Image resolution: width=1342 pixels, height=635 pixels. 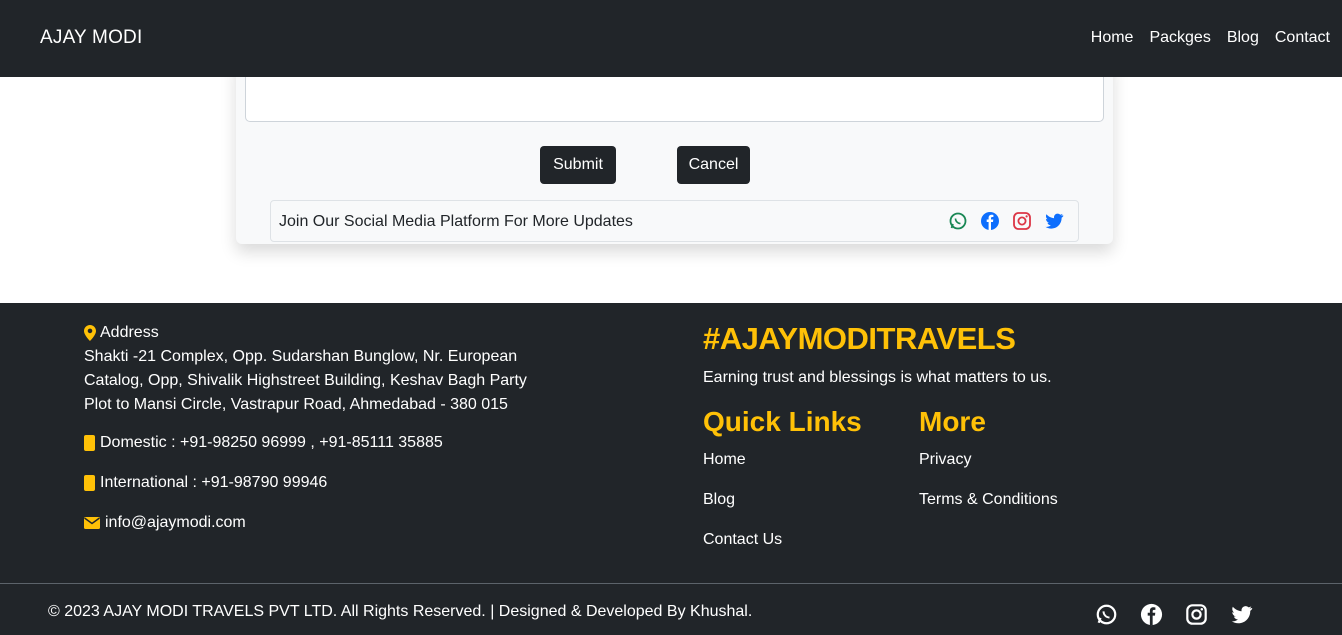 I want to click on email-text: info@ajaymodi.com, so click(x=175, y=523).